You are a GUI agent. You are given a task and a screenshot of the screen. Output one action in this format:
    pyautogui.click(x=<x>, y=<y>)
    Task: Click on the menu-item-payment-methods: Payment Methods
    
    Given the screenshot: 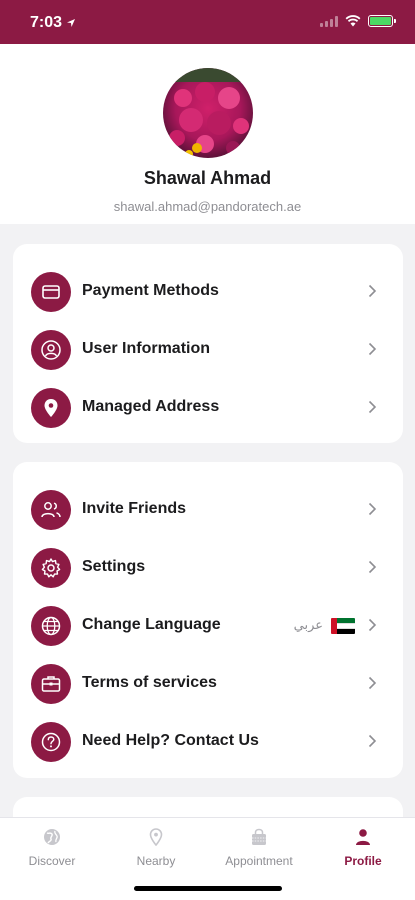 What is the action you would take?
    pyautogui.click(x=208, y=292)
    